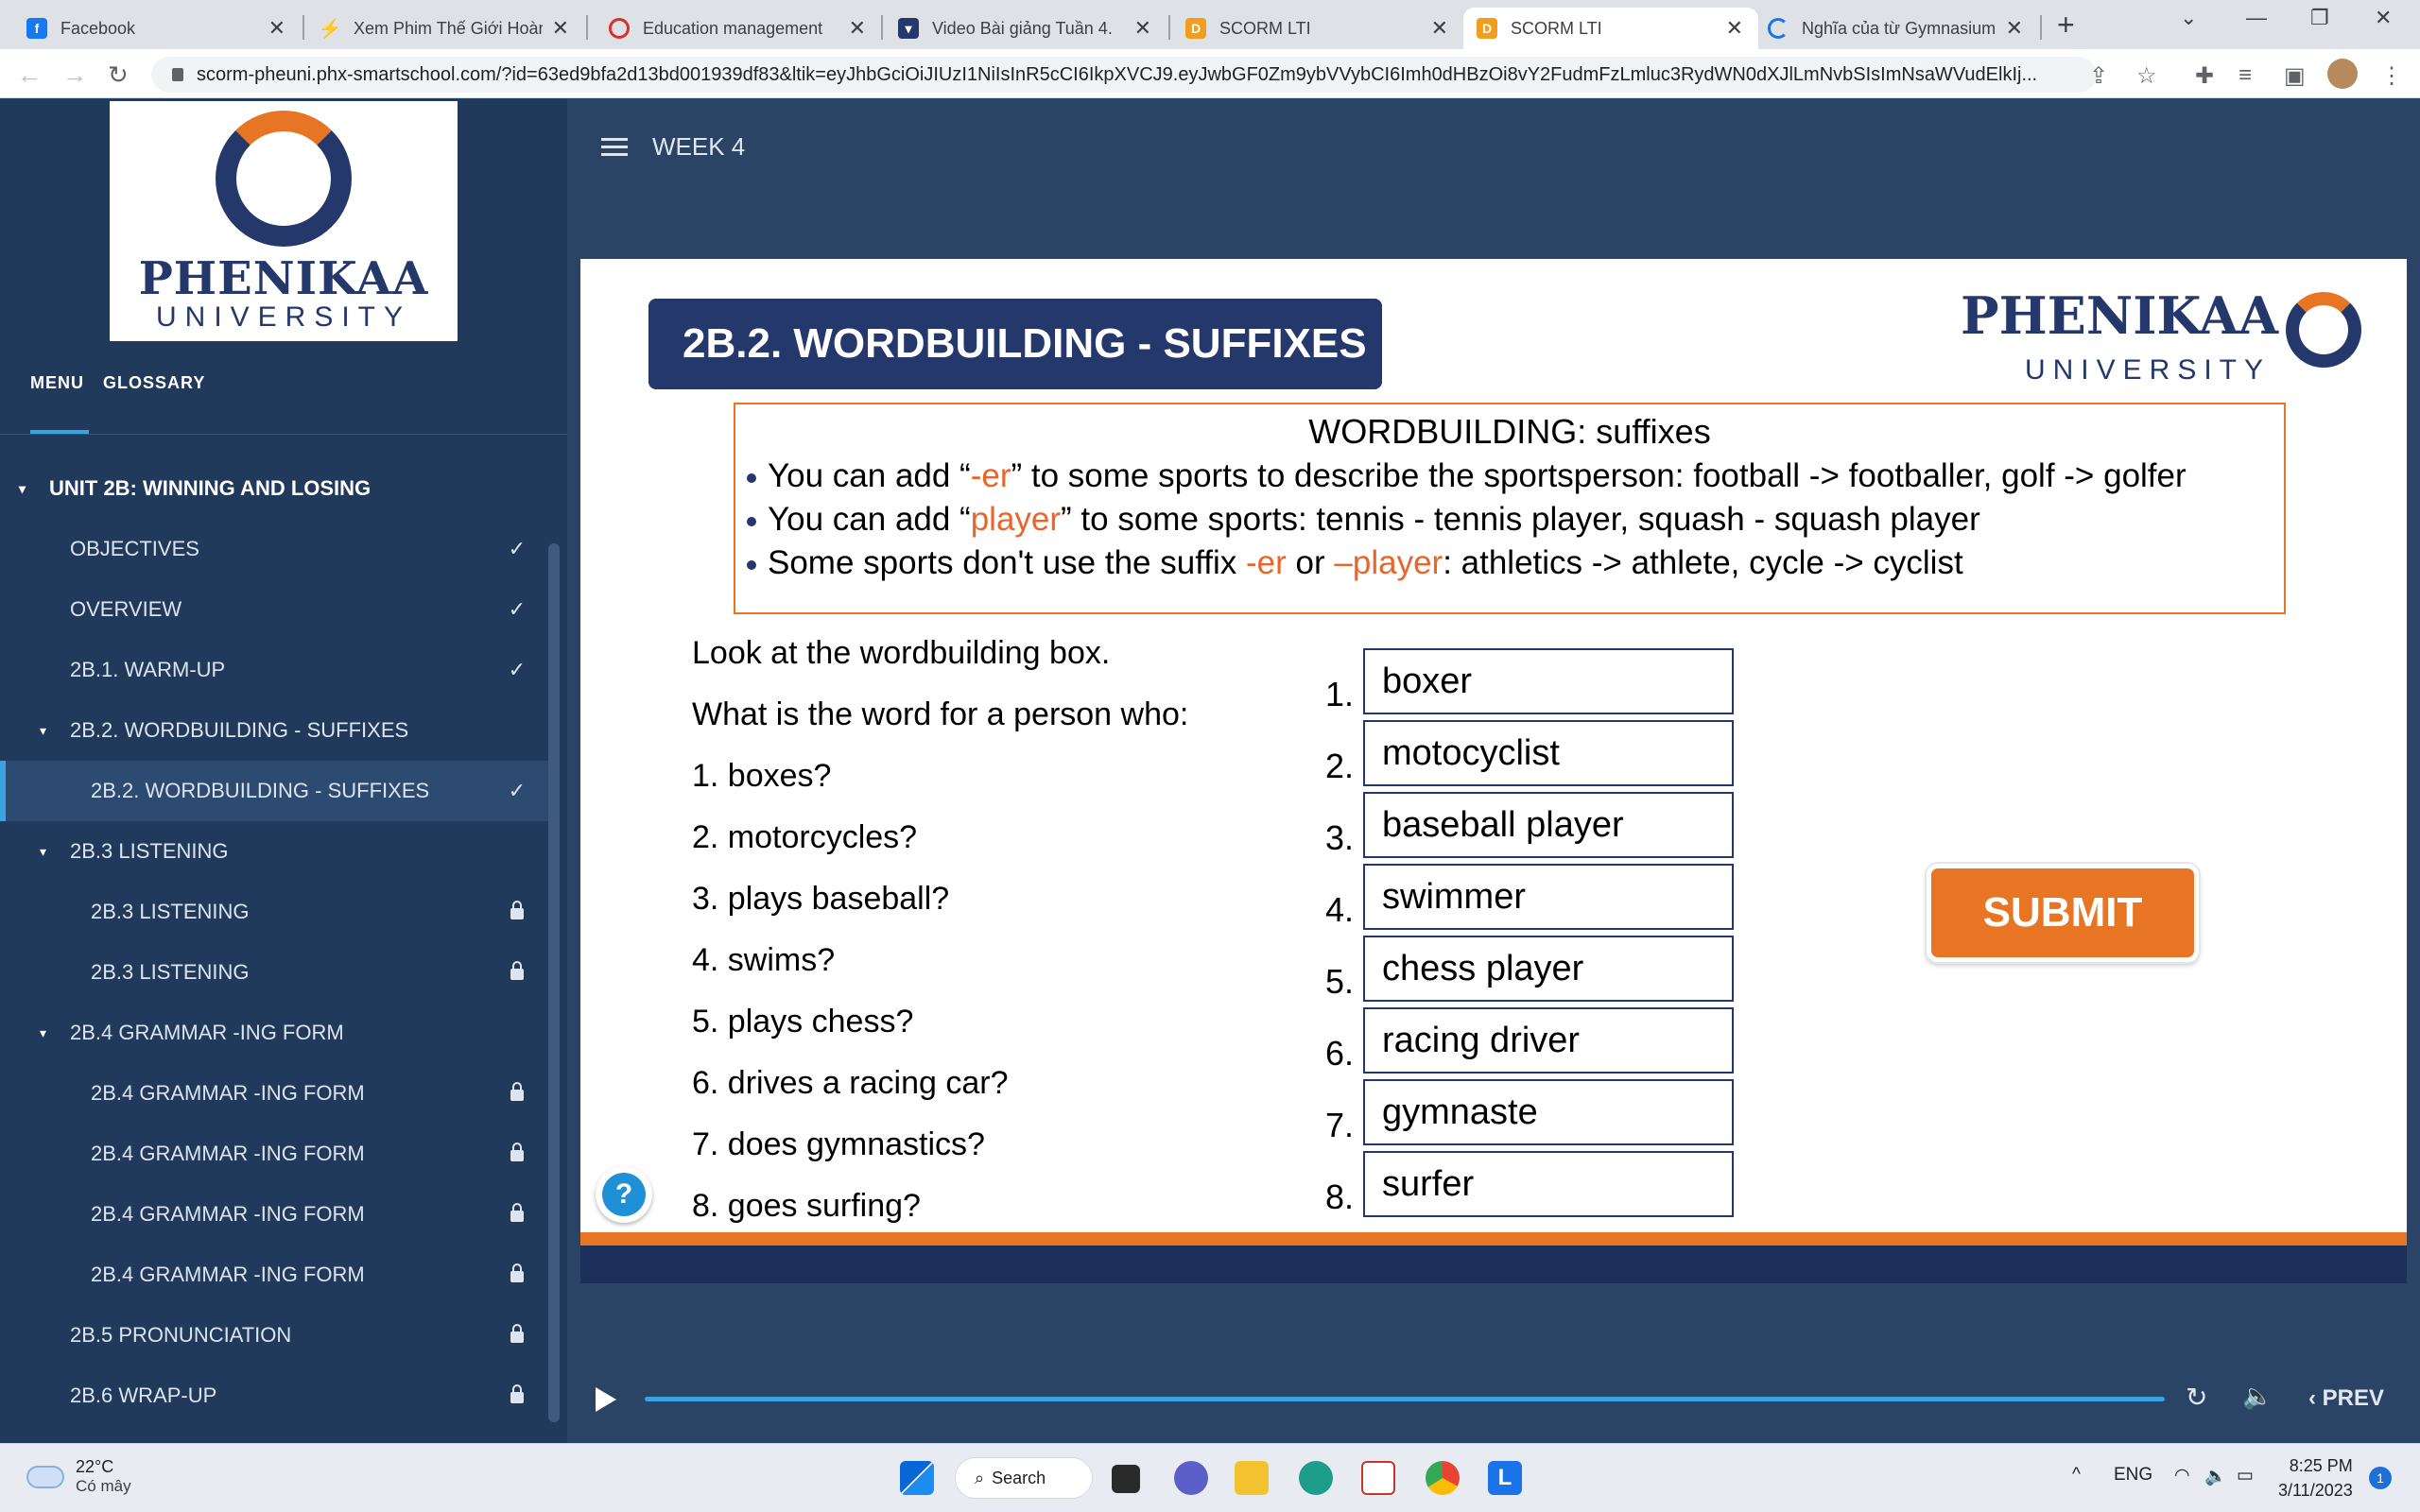 The image size is (2420, 1512). What do you see at coordinates (149, 851) in the screenshot?
I see `sidebar-item-label: 2B.3 LISTENING` at bounding box center [149, 851].